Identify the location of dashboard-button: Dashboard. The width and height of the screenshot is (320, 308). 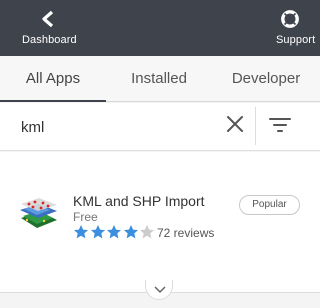
(48, 28).